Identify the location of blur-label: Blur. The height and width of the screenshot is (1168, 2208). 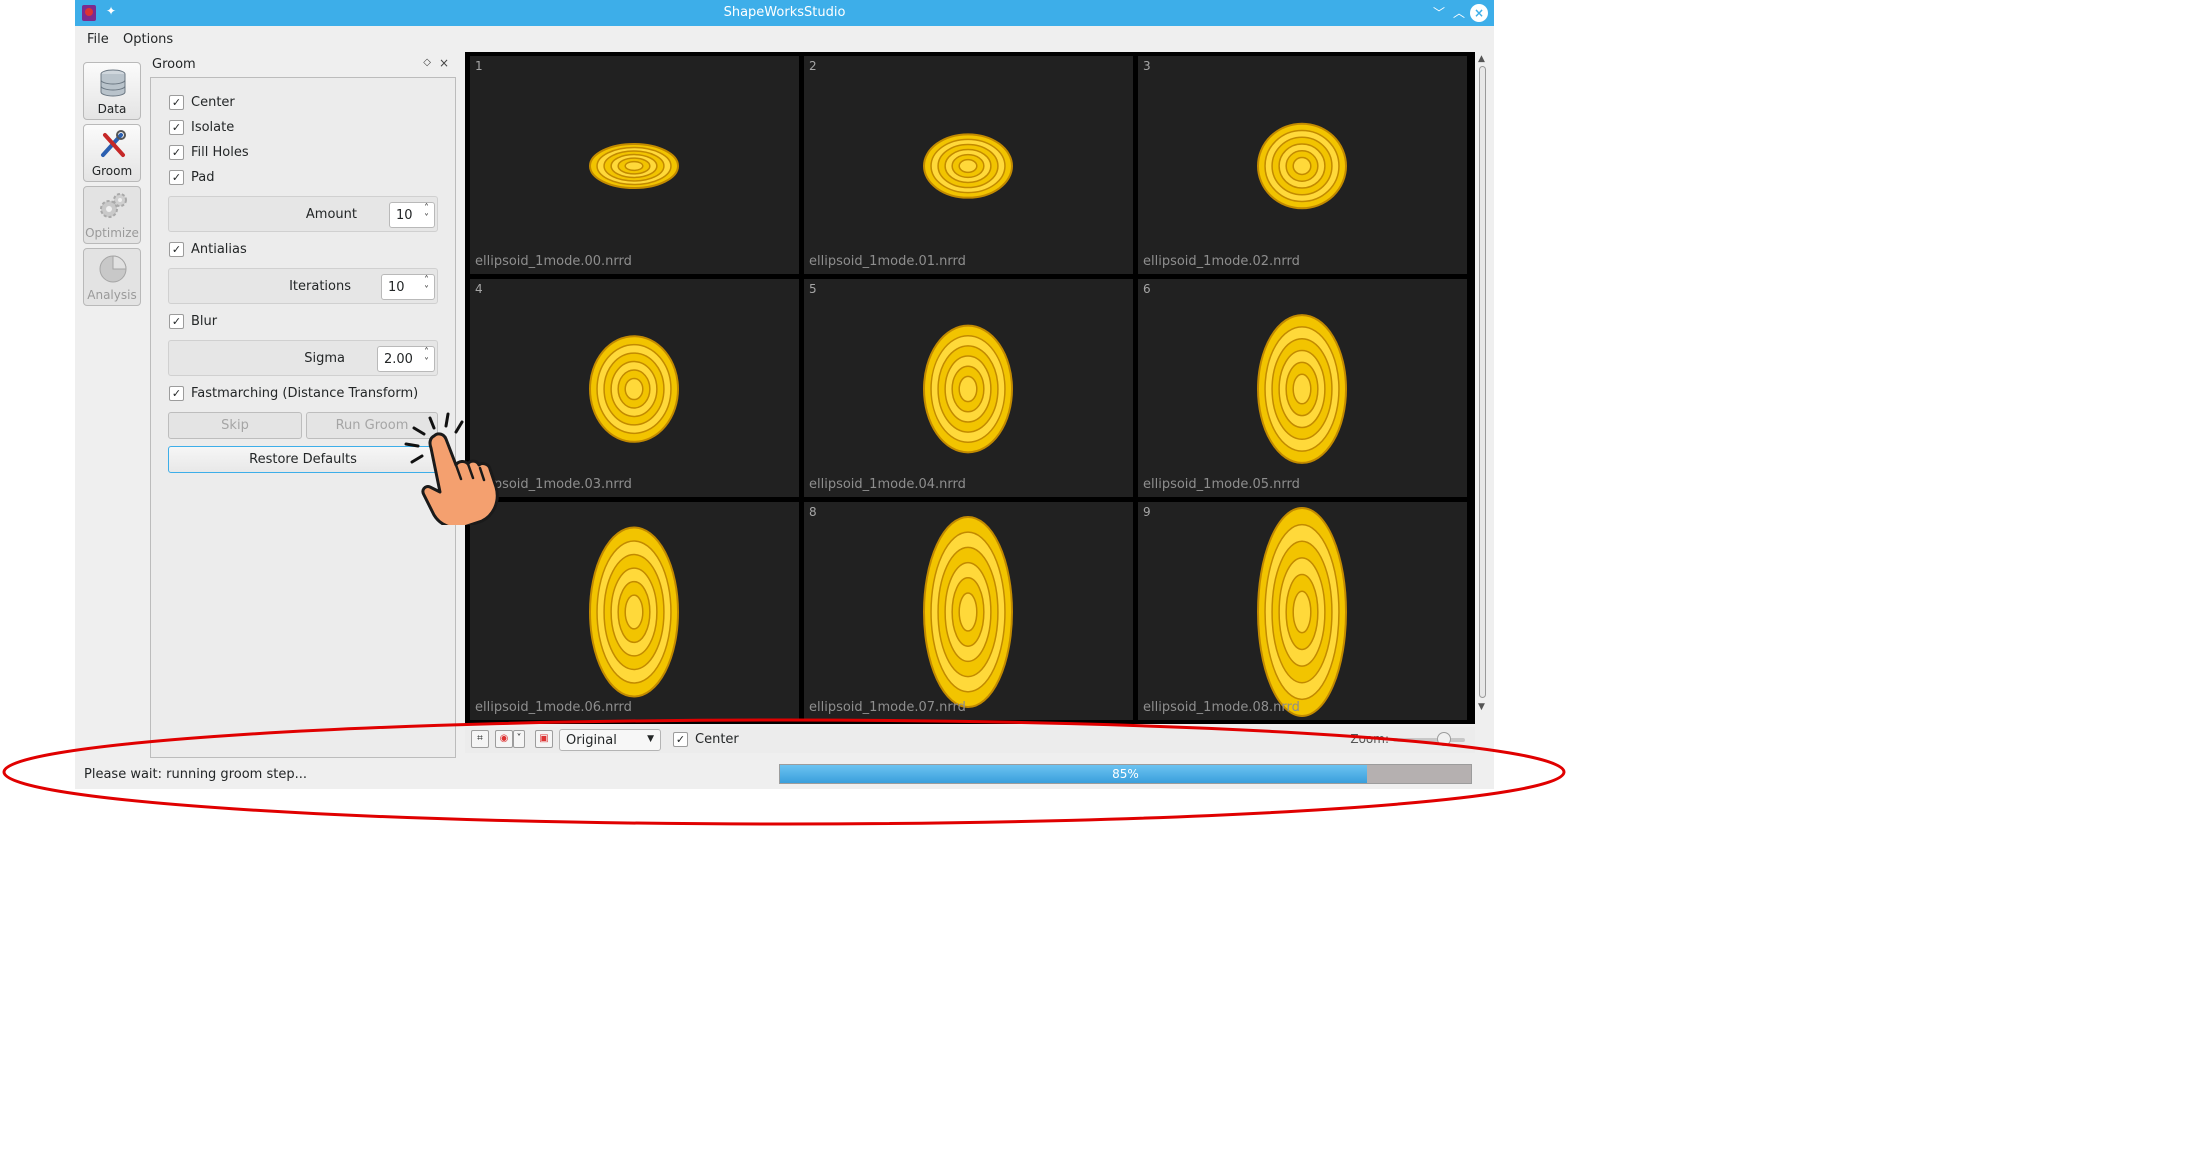
(204, 321).